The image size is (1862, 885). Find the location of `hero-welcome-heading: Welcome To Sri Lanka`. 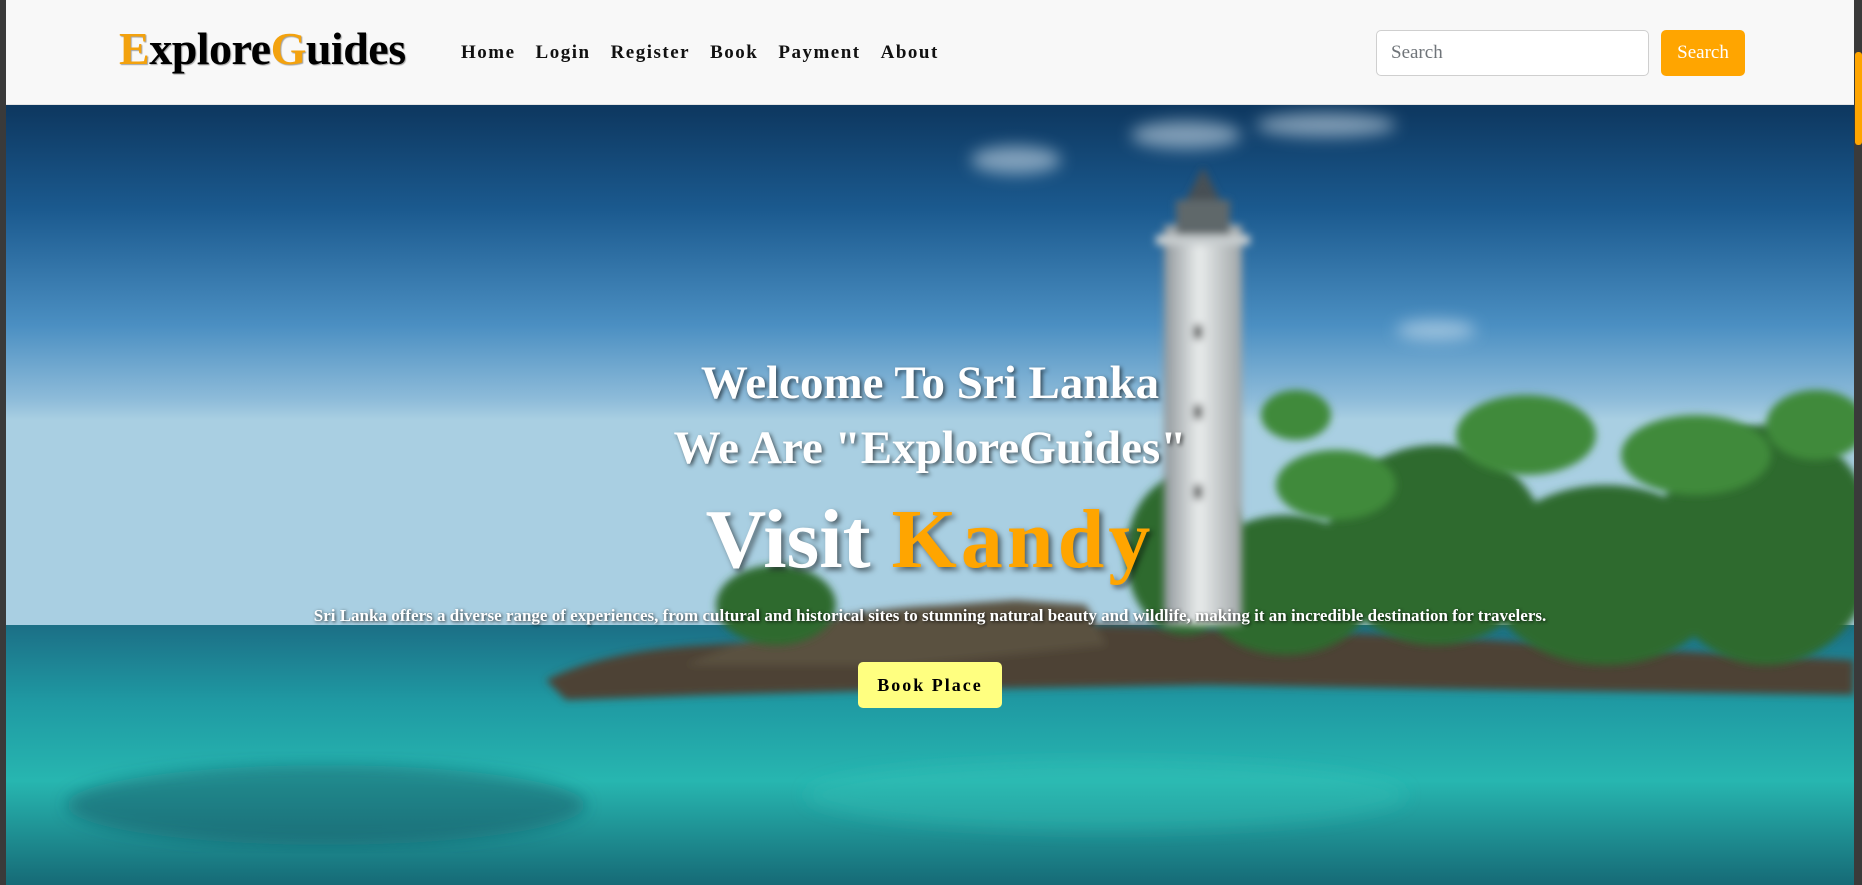

hero-welcome-heading: Welcome To Sri Lanka is located at coordinates (930, 383).